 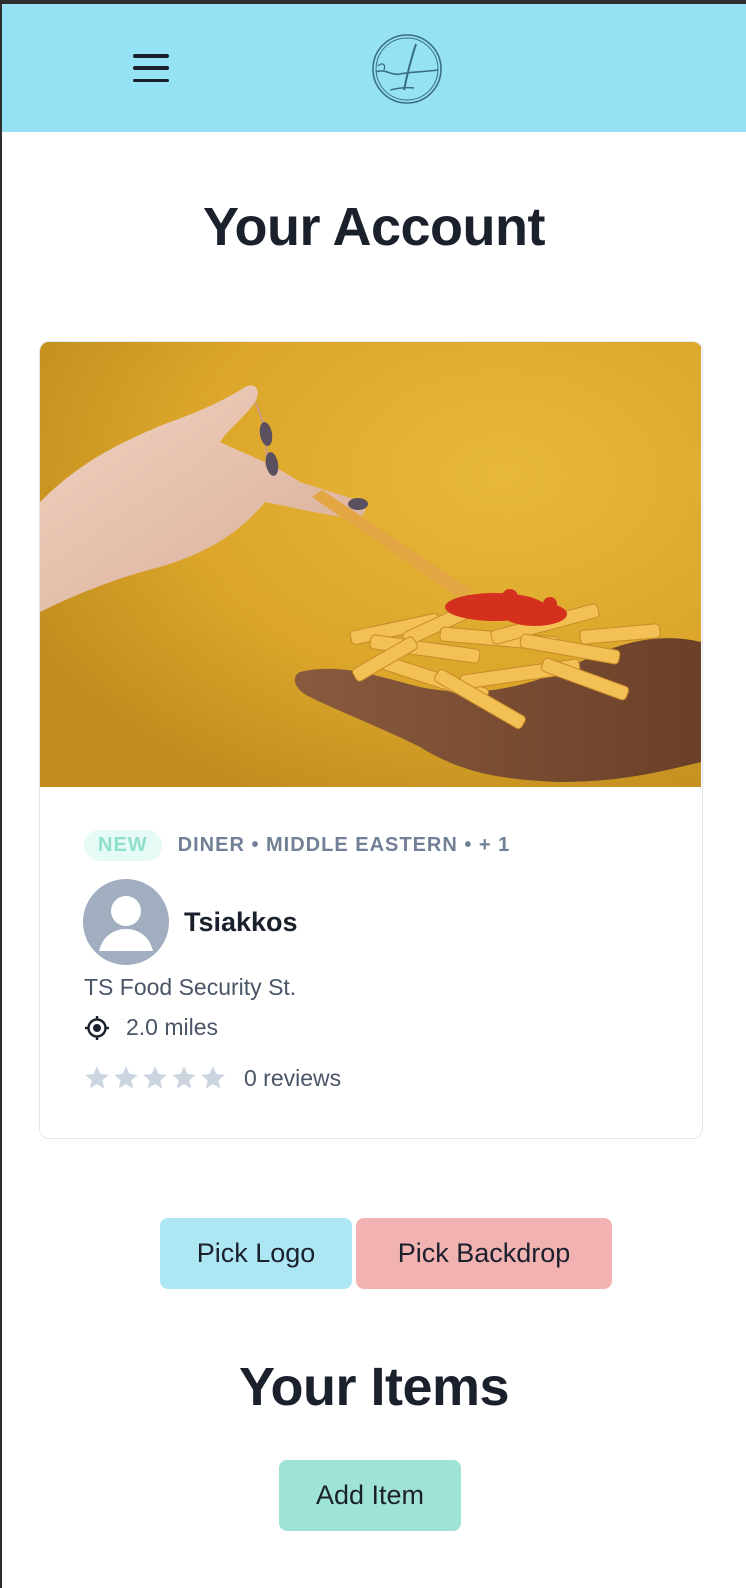 I want to click on pick-logo-button: Pick Logo, so click(x=256, y=1253).